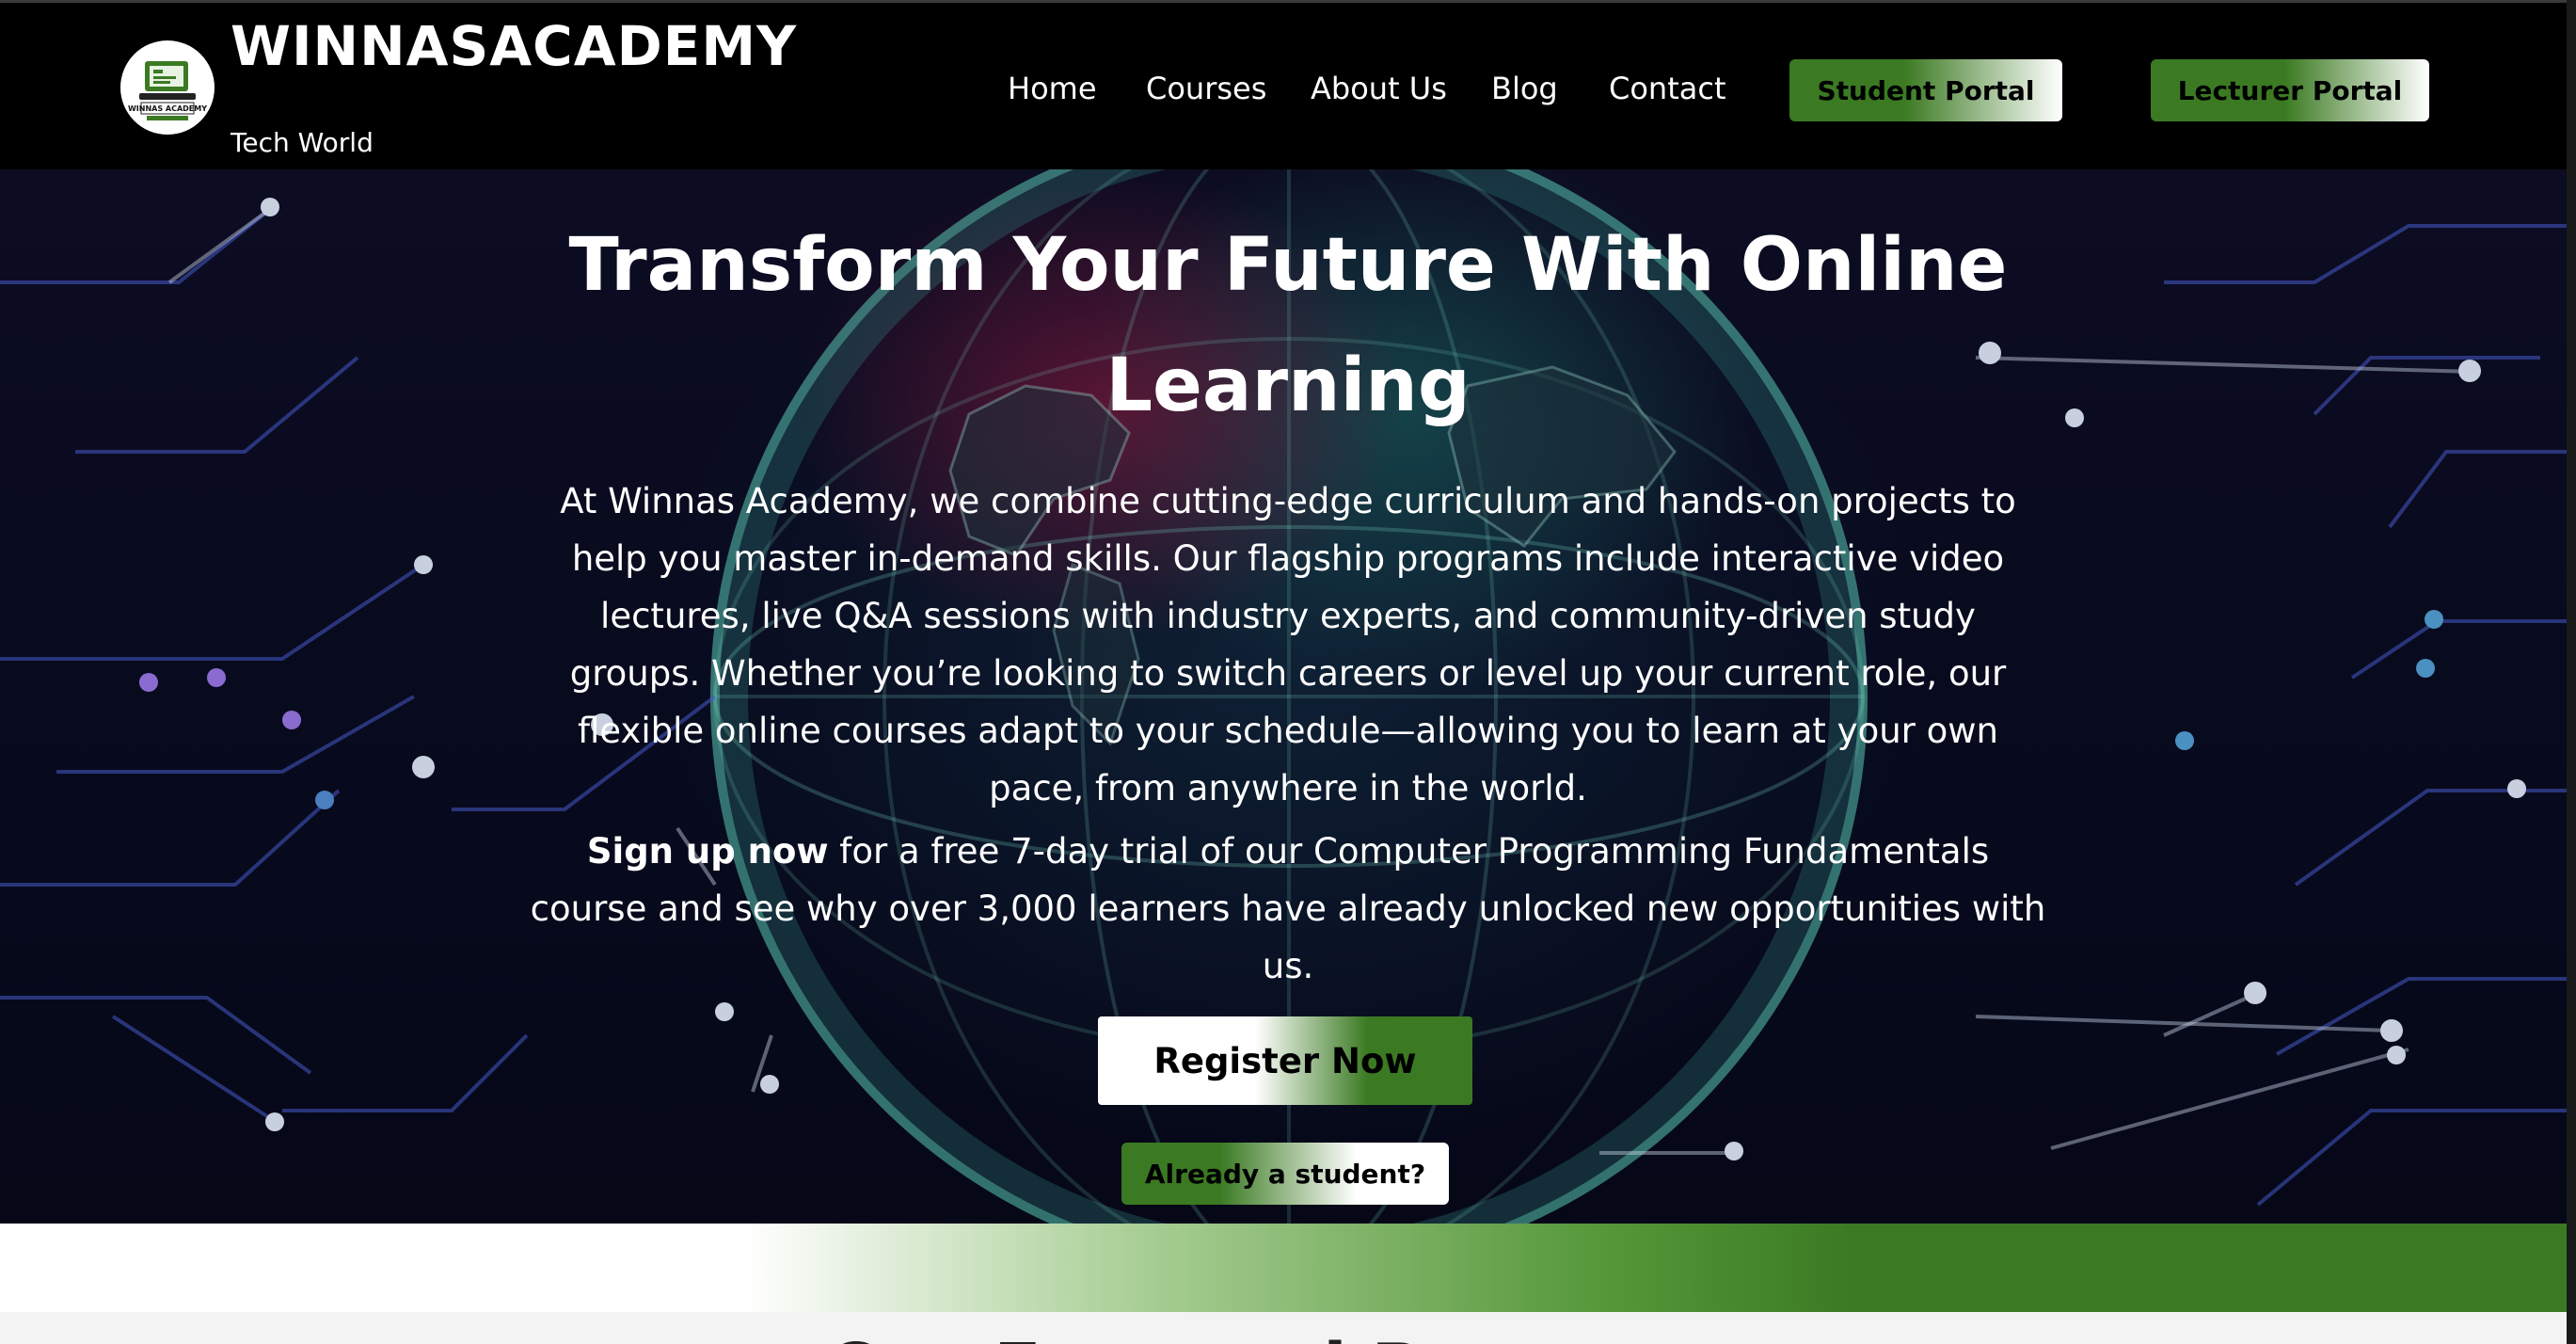 Image resolution: width=2576 pixels, height=1344 pixels. What do you see at coordinates (707, 851) in the screenshot?
I see `hero-cta-bold: Sign up now` at bounding box center [707, 851].